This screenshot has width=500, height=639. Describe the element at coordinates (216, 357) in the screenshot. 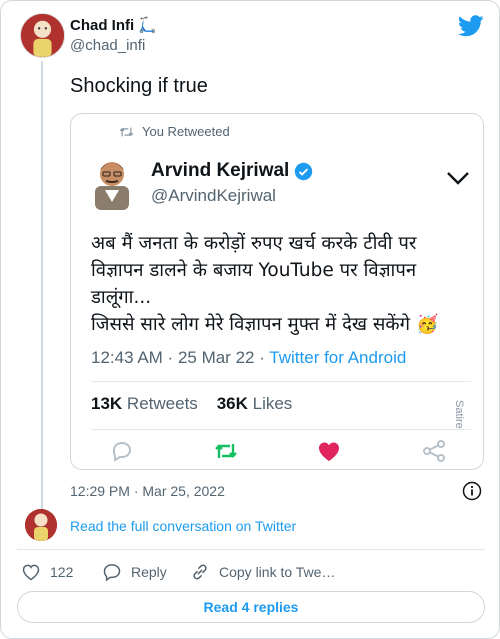

I see `embedded-date: 25 Mar 22` at that location.